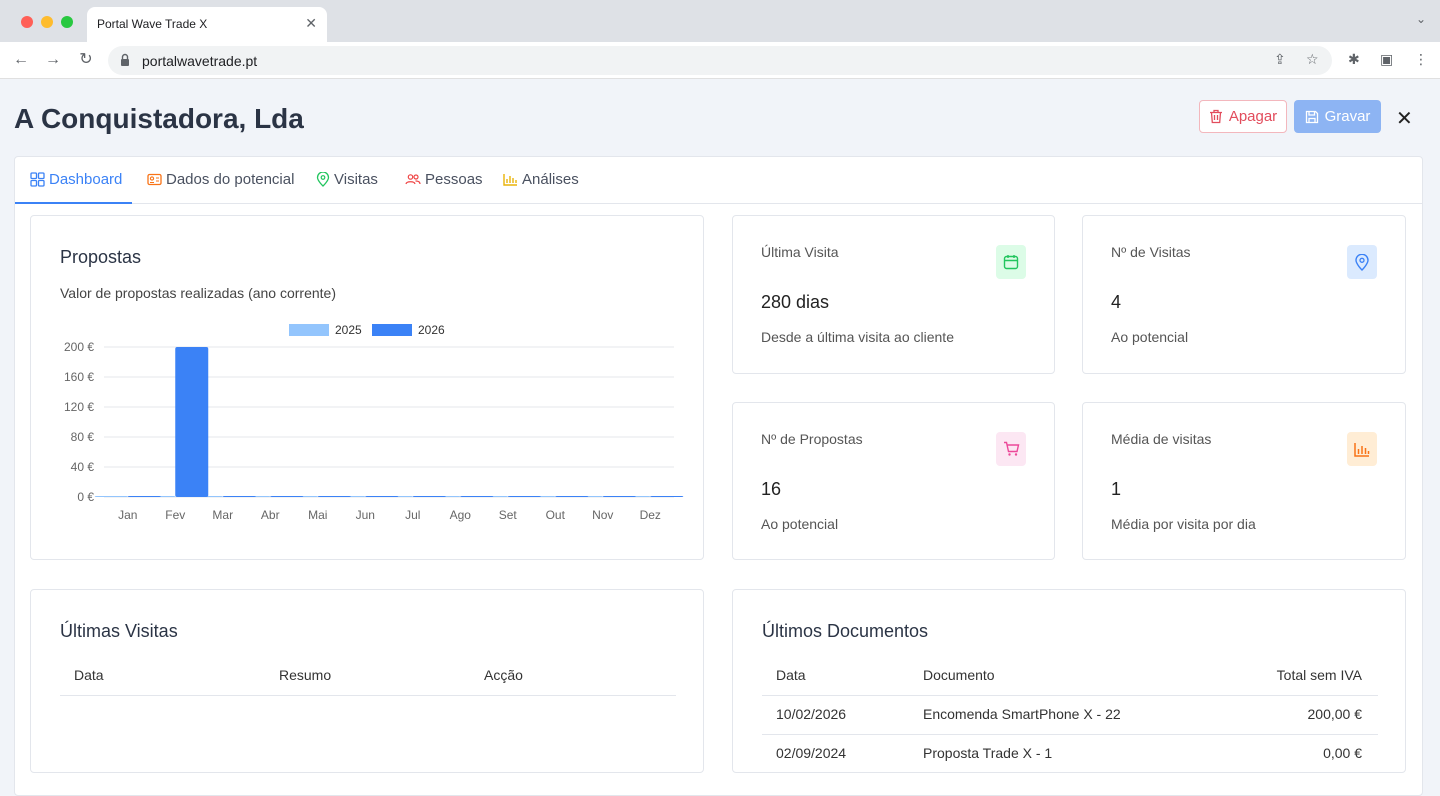  What do you see at coordinates (1421, 59) in the screenshot?
I see `browser-menu-icon: ⋮` at bounding box center [1421, 59].